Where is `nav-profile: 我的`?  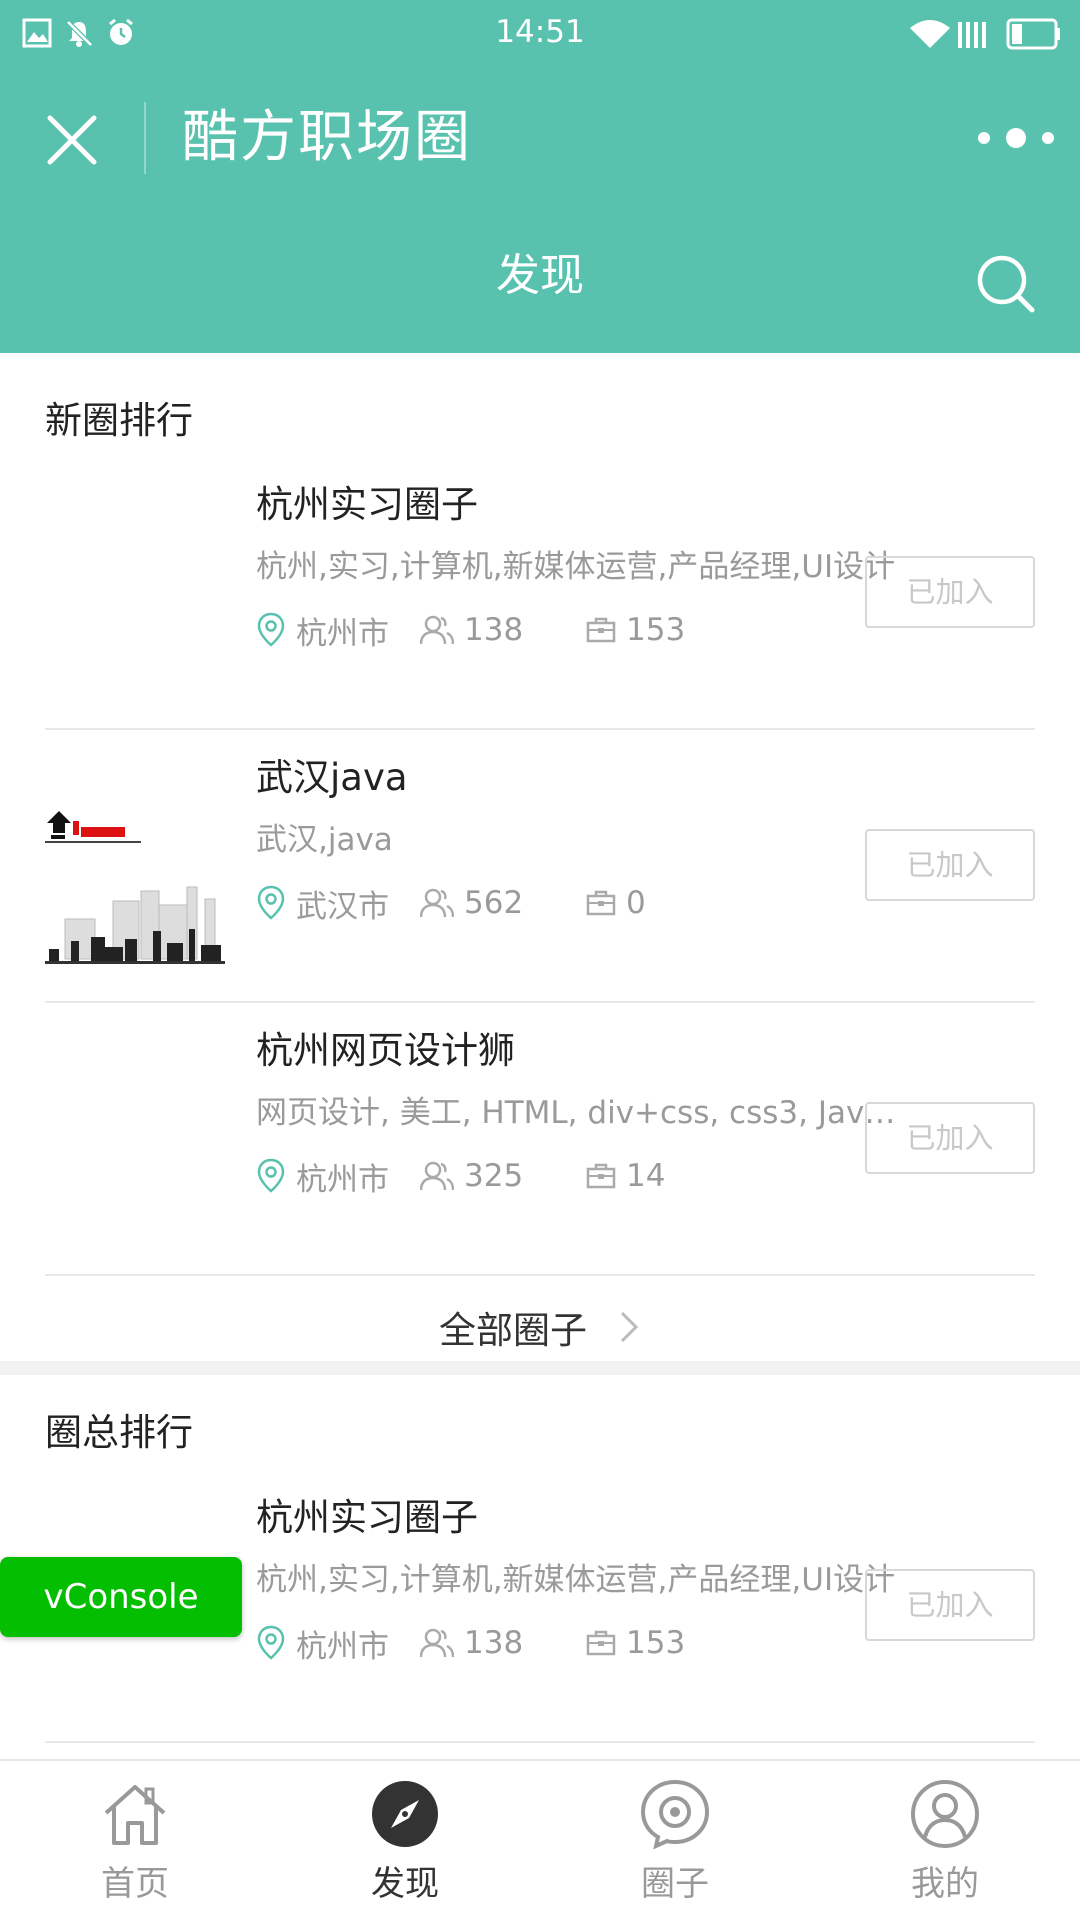
nav-profile: 我的 is located at coordinates (945, 1840).